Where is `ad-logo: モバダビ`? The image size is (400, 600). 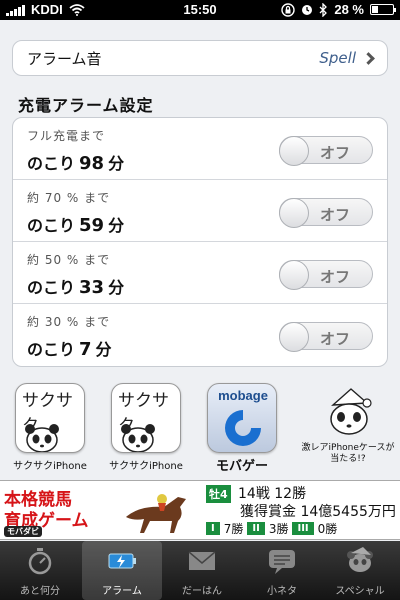
ad-logo: モバダビ is located at coordinates (23, 531).